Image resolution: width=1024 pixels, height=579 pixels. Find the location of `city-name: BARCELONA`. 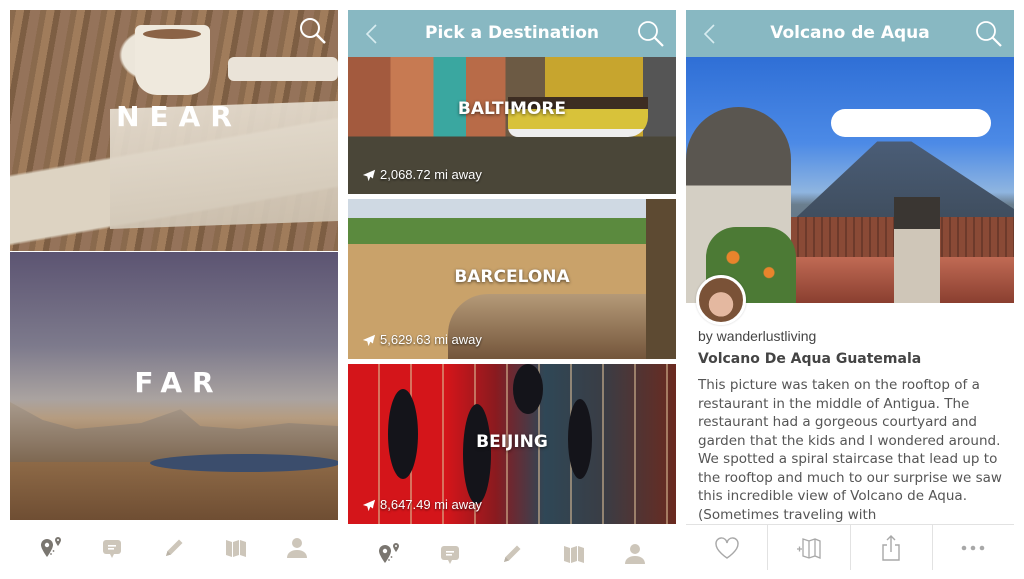

city-name: BARCELONA is located at coordinates (512, 277).